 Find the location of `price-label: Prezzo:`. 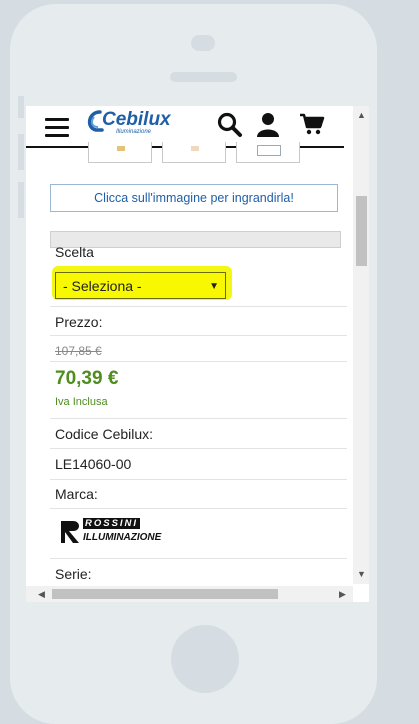

price-label: Prezzo: is located at coordinates (79, 322).